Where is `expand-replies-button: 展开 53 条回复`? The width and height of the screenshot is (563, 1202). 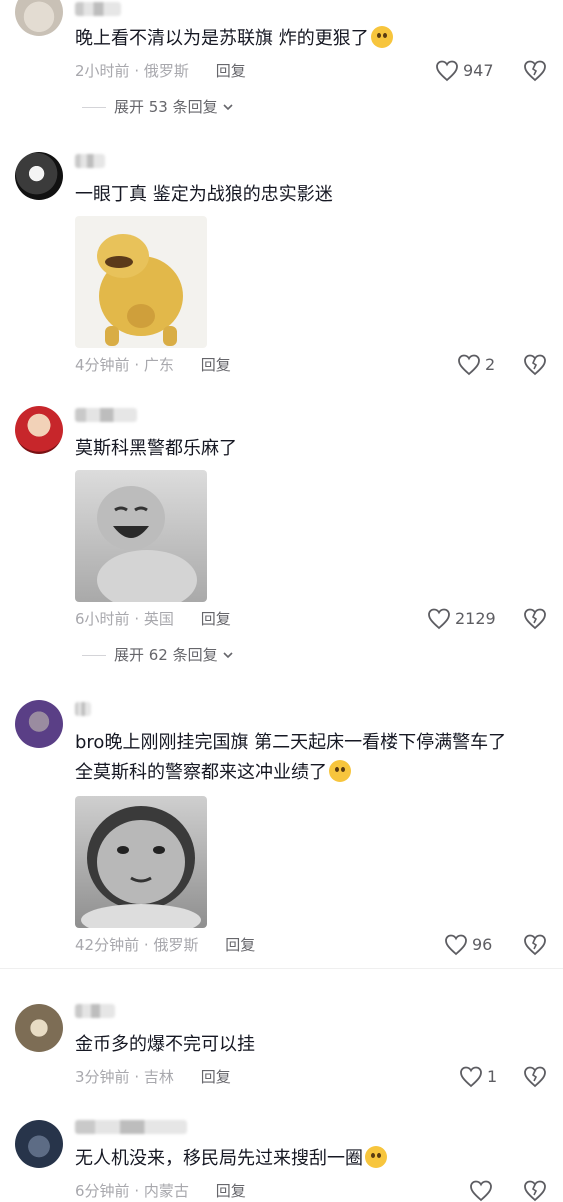 expand-replies-button: 展开 53 条回复 is located at coordinates (158, 107).